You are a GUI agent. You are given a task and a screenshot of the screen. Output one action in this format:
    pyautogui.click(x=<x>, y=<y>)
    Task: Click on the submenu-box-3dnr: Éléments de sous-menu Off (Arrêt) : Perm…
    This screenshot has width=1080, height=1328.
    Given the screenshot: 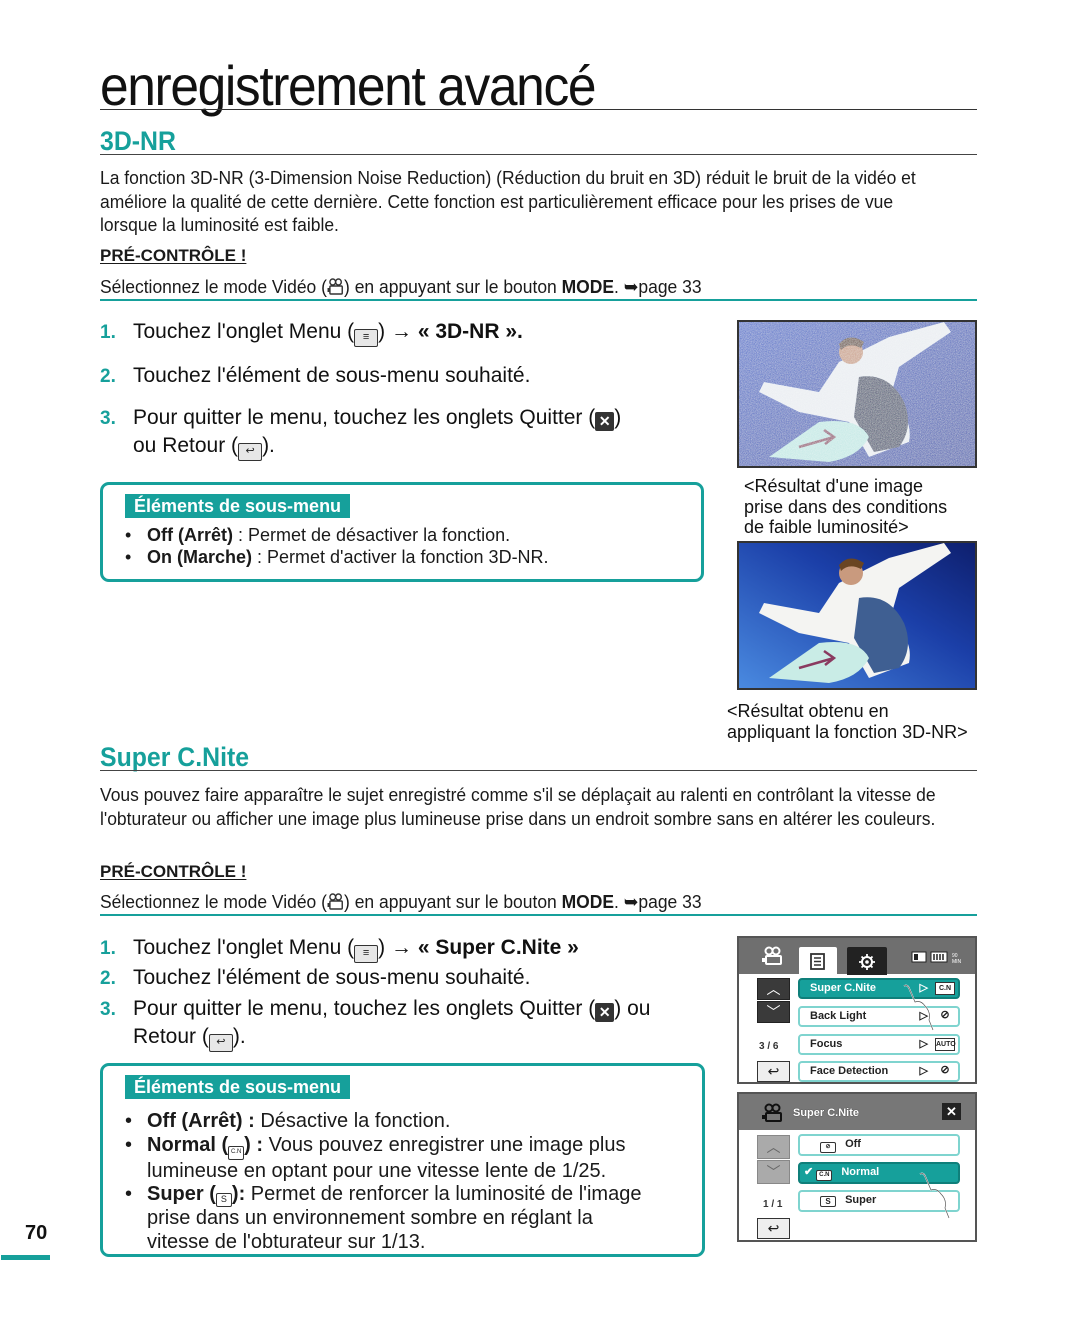 What is the action you would take?
    pyautogui.click(x=402, y=532)
    